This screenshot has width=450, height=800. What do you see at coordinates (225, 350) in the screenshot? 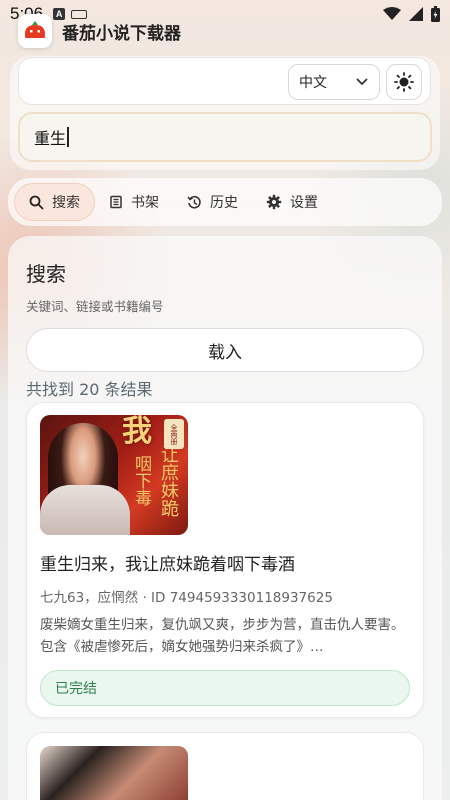
I see `load-button: 载入` at bounding box center [225, 350].